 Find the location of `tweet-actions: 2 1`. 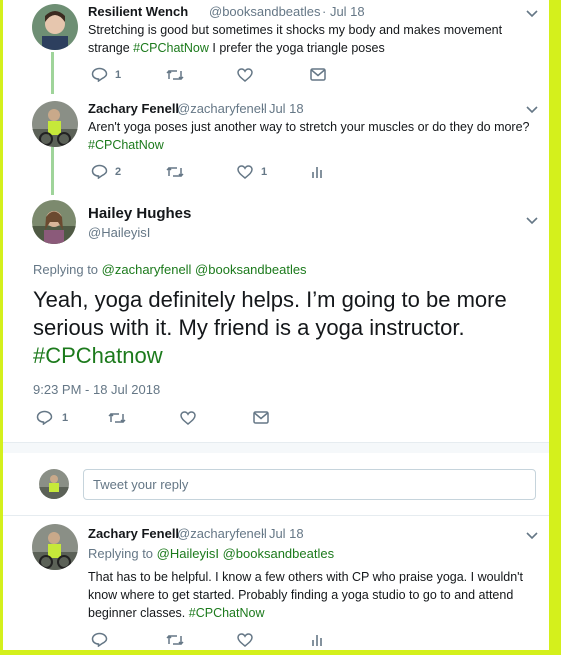

tweet-actions: 2 1 is located at coordinates (207, 171).